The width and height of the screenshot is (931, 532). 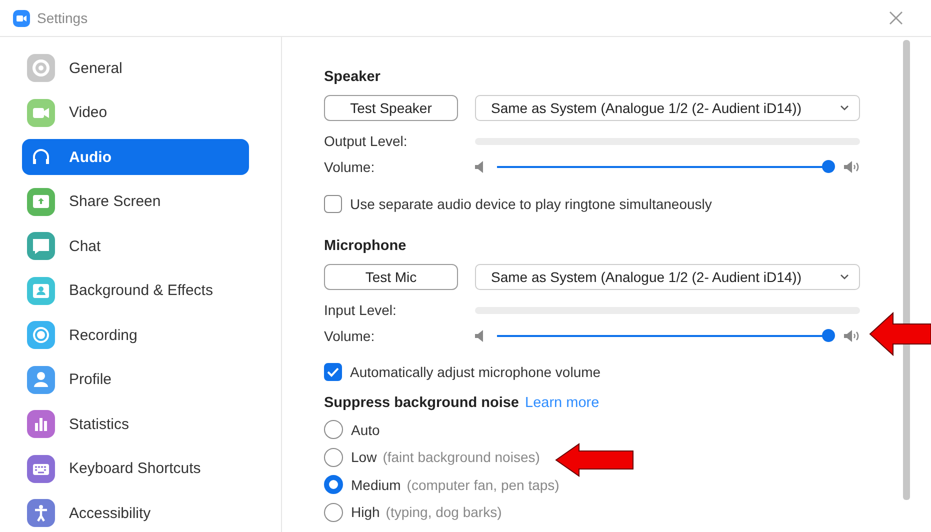 What do you see at coordinates (900, 334) in the screenshot?
I see `arrow-annotation` at bounding box center [900, 334].